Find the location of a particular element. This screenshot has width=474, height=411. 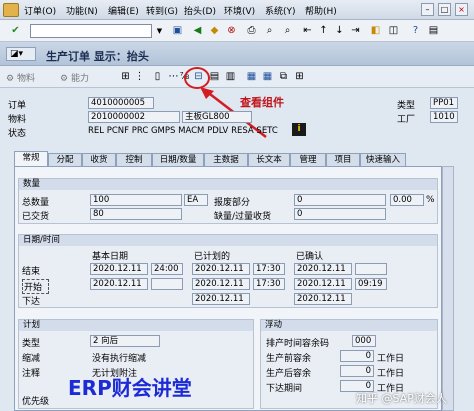

start-conf-time: 09:19 is located at coordinates (371, 284).